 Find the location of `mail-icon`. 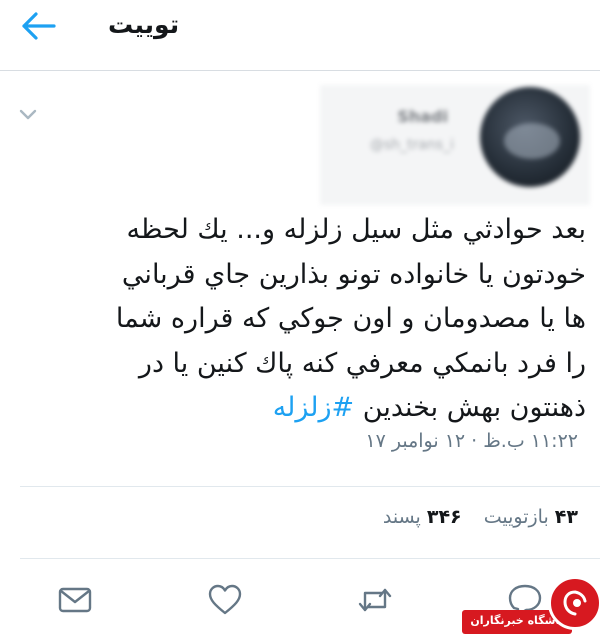

mail-icon is located at coordinates (75, 600).